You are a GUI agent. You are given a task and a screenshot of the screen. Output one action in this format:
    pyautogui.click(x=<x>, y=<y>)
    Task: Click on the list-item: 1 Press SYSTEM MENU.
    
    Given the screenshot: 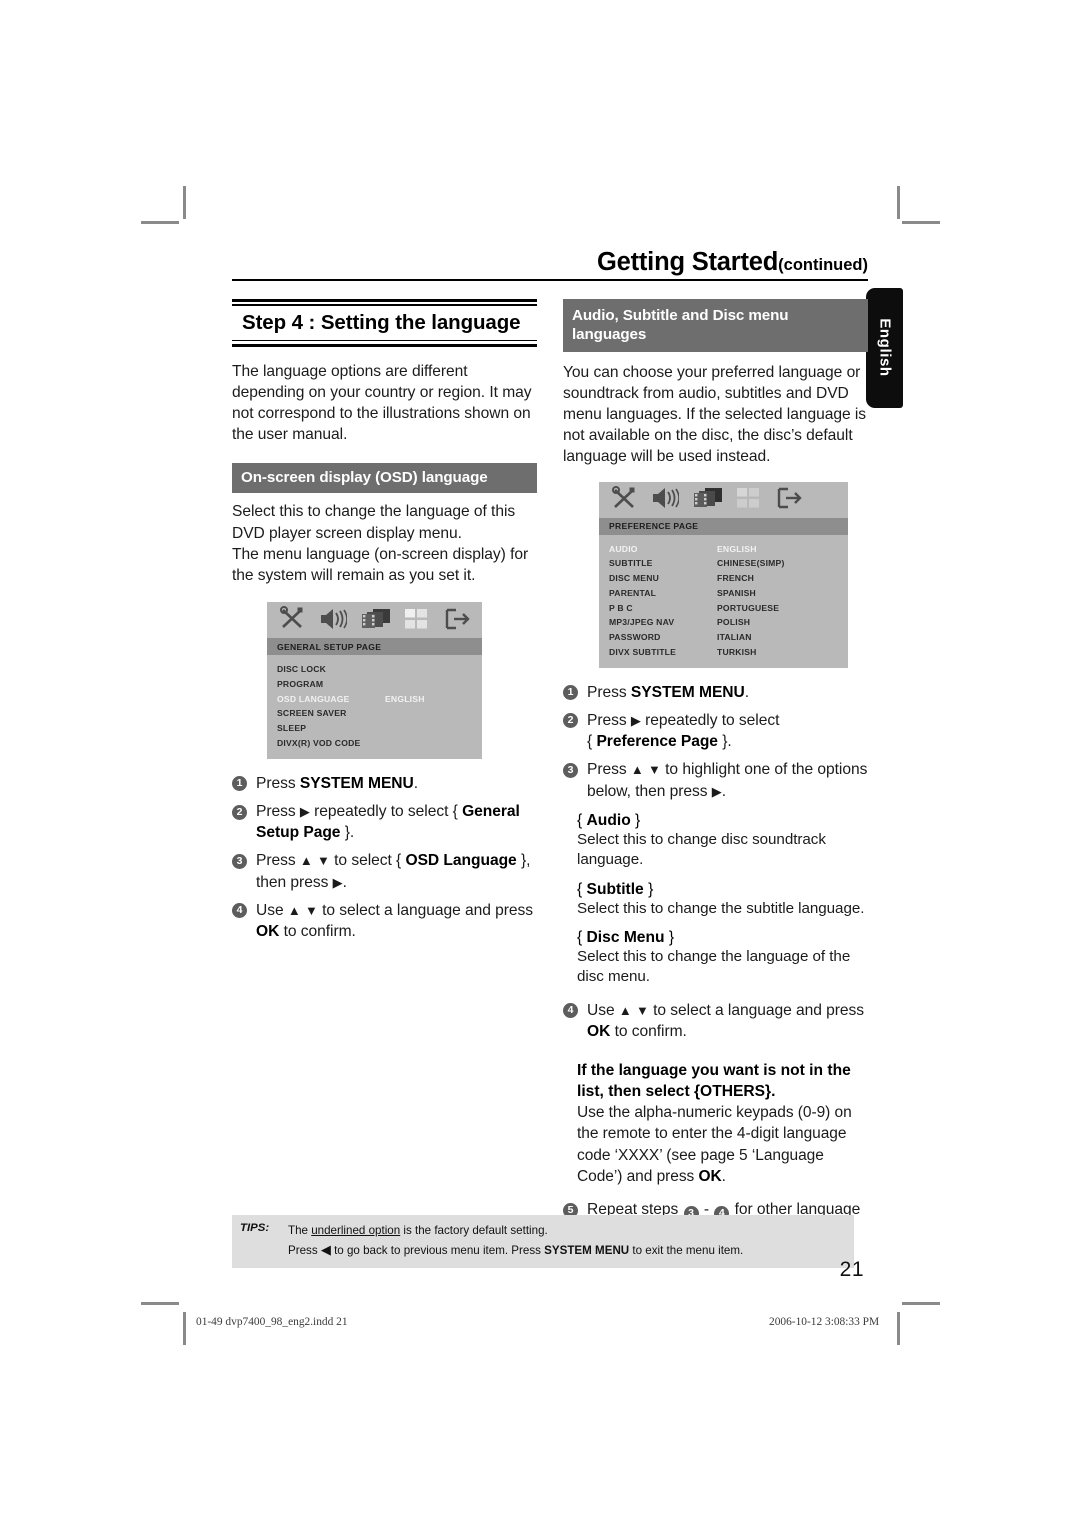 What is the action you would take?
    pyautogui.click(x=384, y=783)
    